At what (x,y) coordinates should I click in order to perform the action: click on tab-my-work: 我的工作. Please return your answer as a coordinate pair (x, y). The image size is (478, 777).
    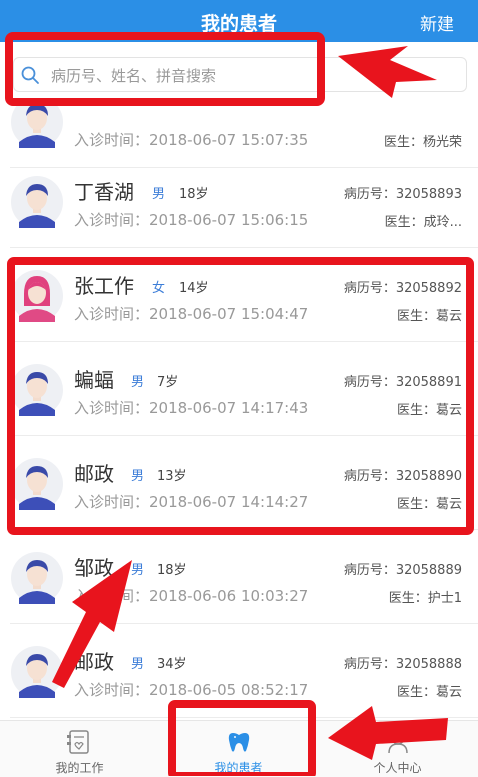
    Looking at the image, I should click on (79, 749).